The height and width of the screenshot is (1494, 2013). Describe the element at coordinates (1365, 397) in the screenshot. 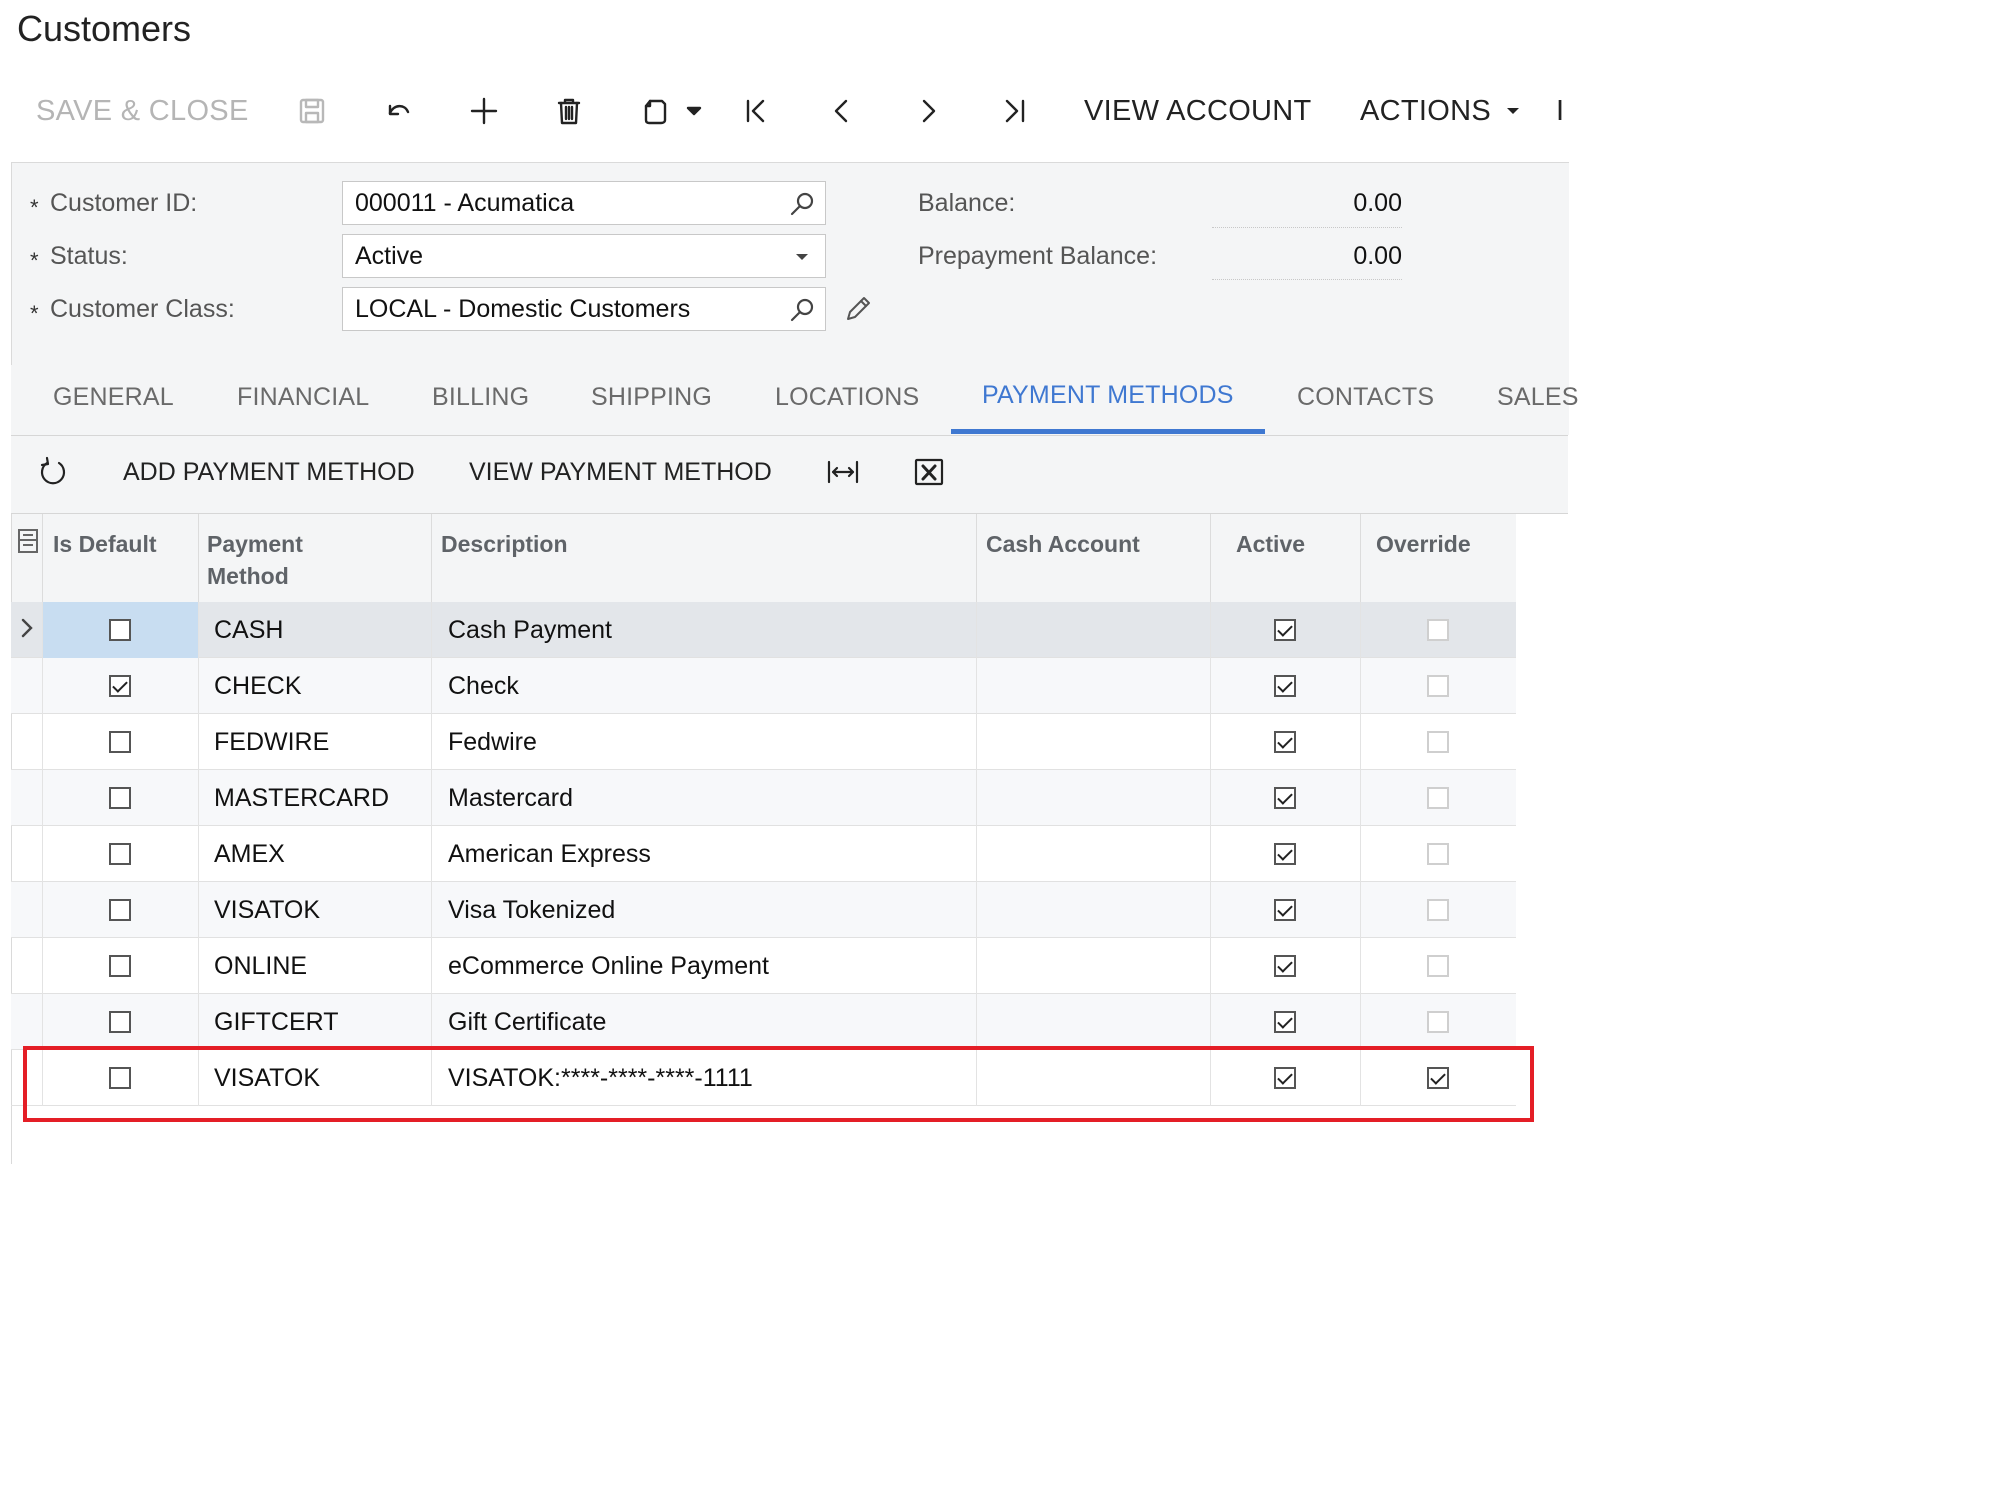

I see `tab-contacts: CONTACTS` at that location.